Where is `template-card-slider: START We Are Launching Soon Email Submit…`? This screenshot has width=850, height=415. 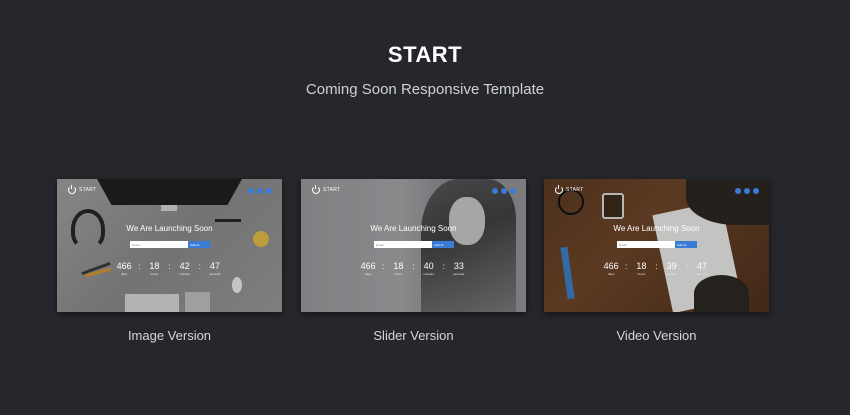 template-card-slider: START We Are Launching Soon Email Submit… is located at coordinates (413, 261).